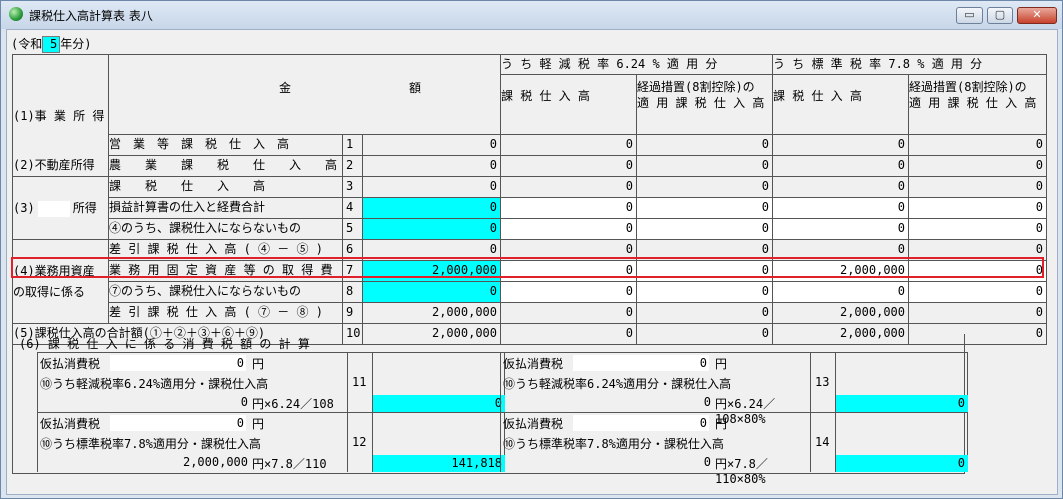 This screenshot has height=499, width=1063. Describe the element at coordinates (226, 271) in the screenshot. I see `row-label: 業 務 用 固 定 資 産 等 の 取 得 費` at that location.